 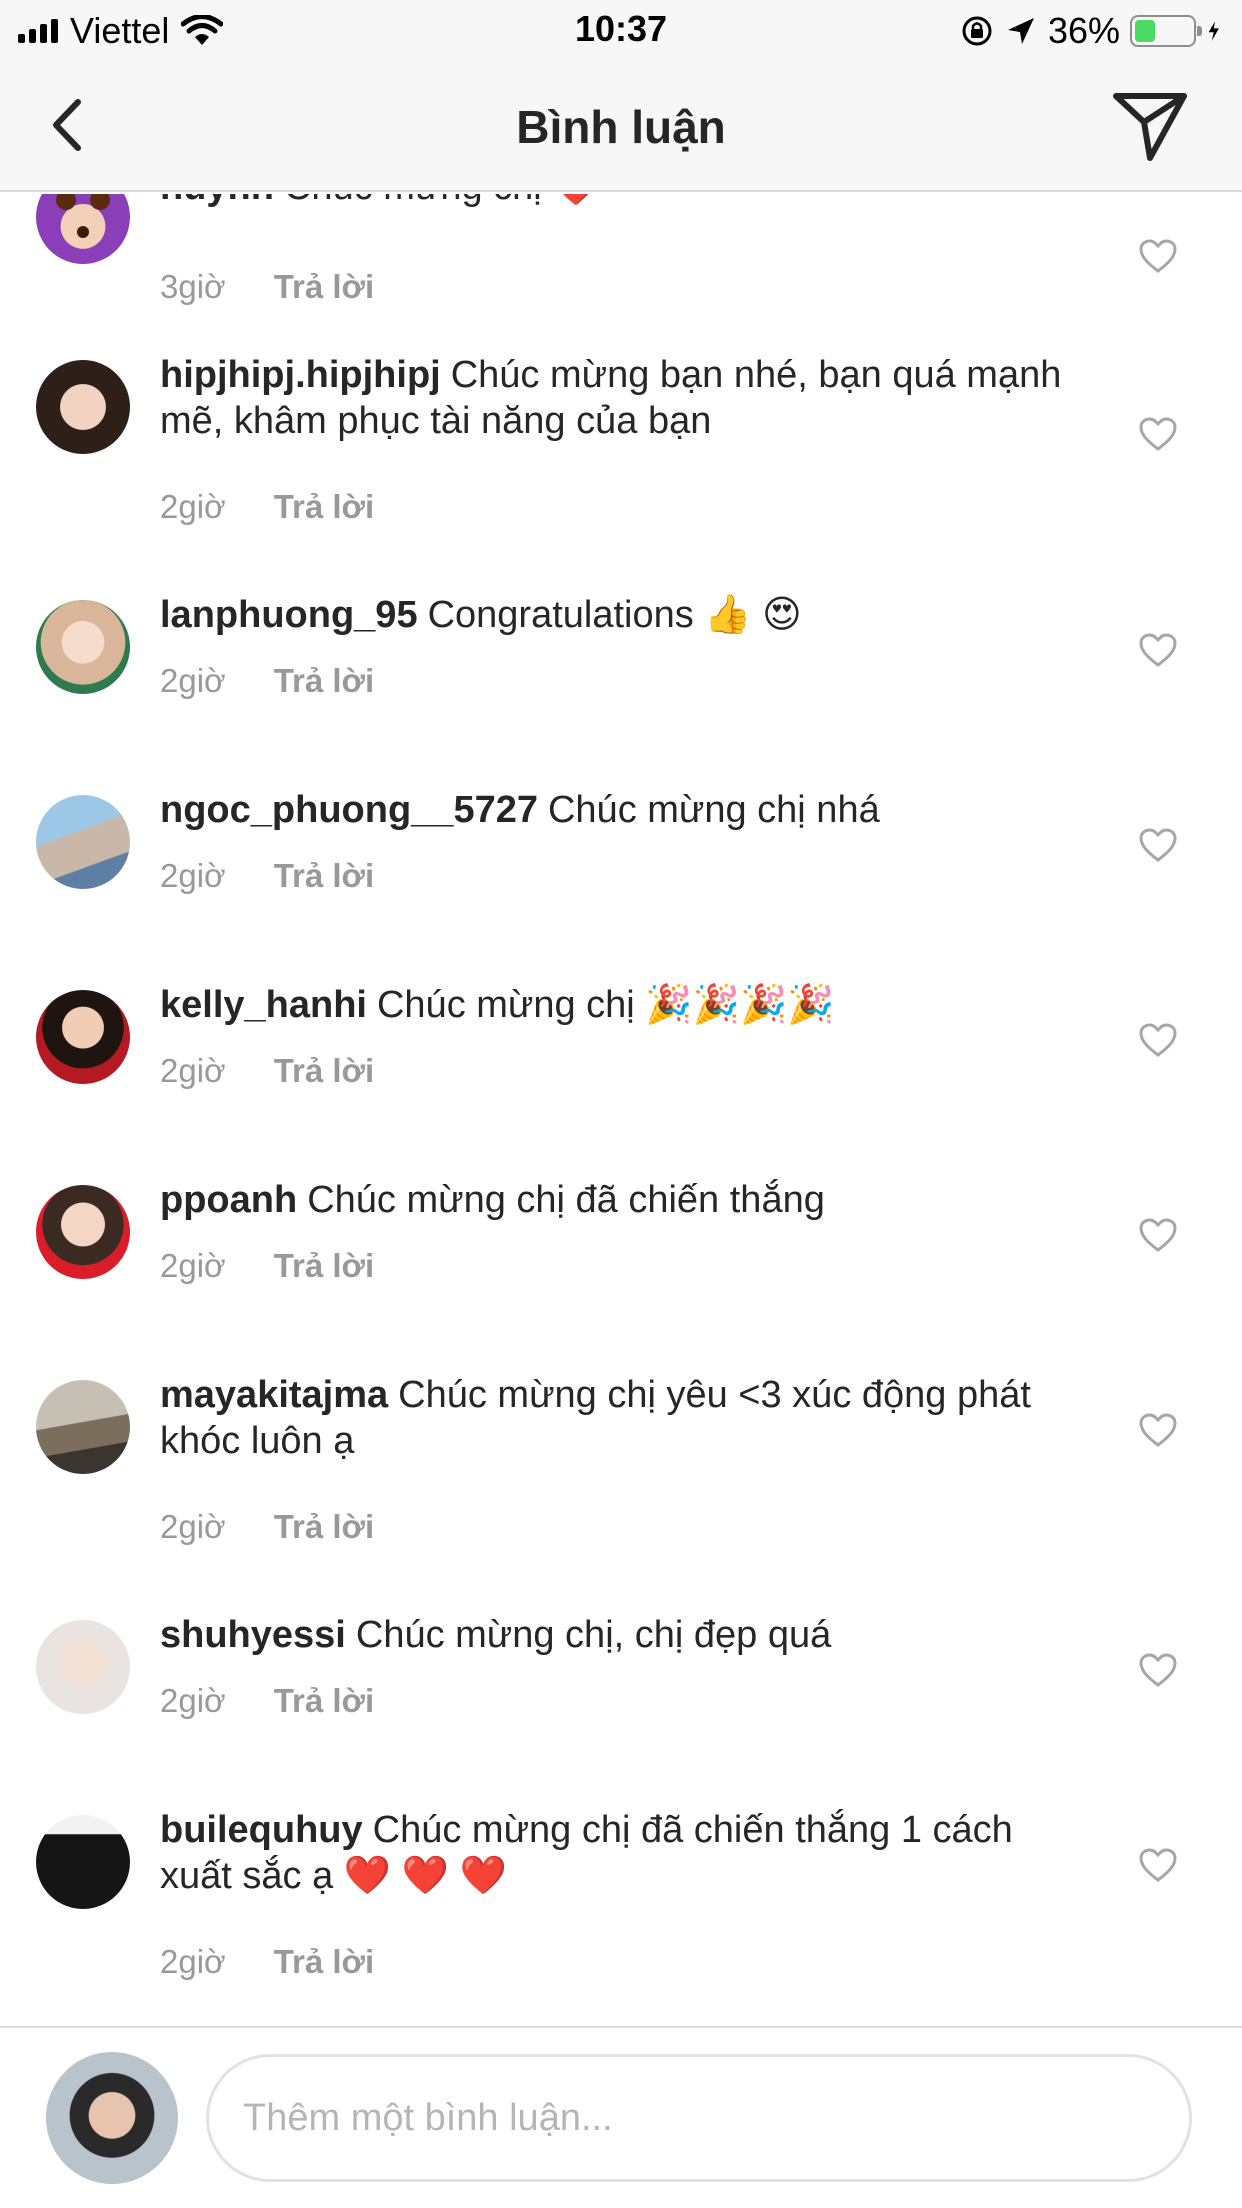 I want to click on comment-text: shuhyessi Chúc mừng chị, chị đẹp quá, so click(x=620, y=1635).